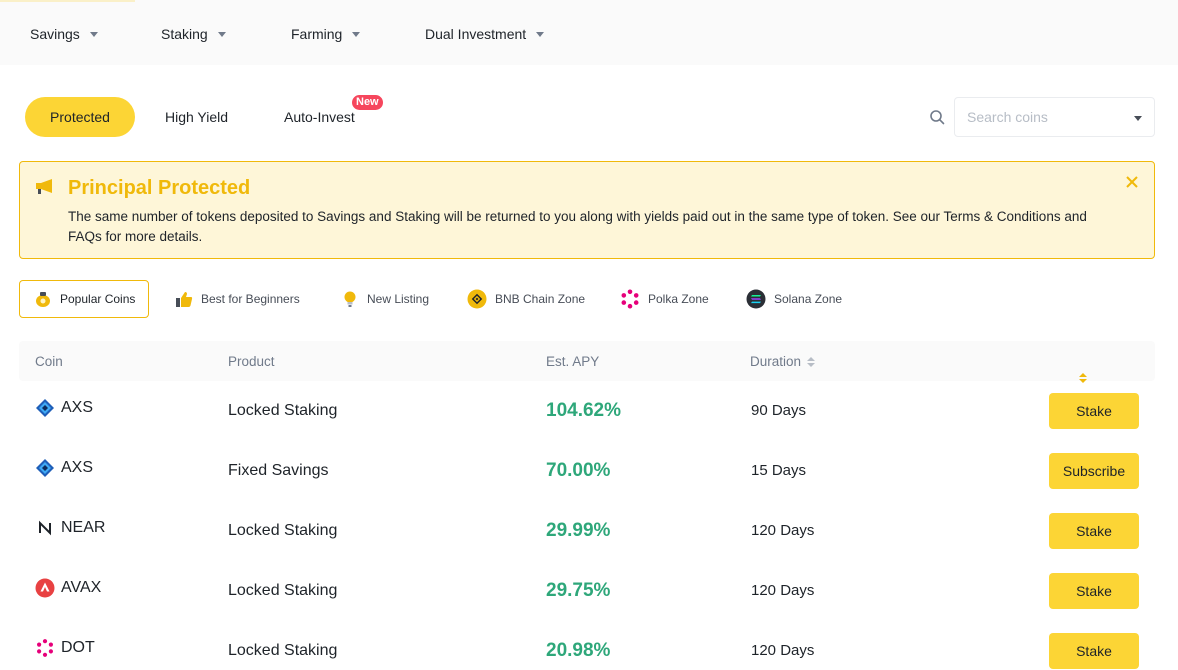 The height and width of the screenshot is (670, 1178). What do you see at coordinates (98, 299) in the screenshot?
I see `zone-label: Popular Coins` at bounding box center [98, 299].